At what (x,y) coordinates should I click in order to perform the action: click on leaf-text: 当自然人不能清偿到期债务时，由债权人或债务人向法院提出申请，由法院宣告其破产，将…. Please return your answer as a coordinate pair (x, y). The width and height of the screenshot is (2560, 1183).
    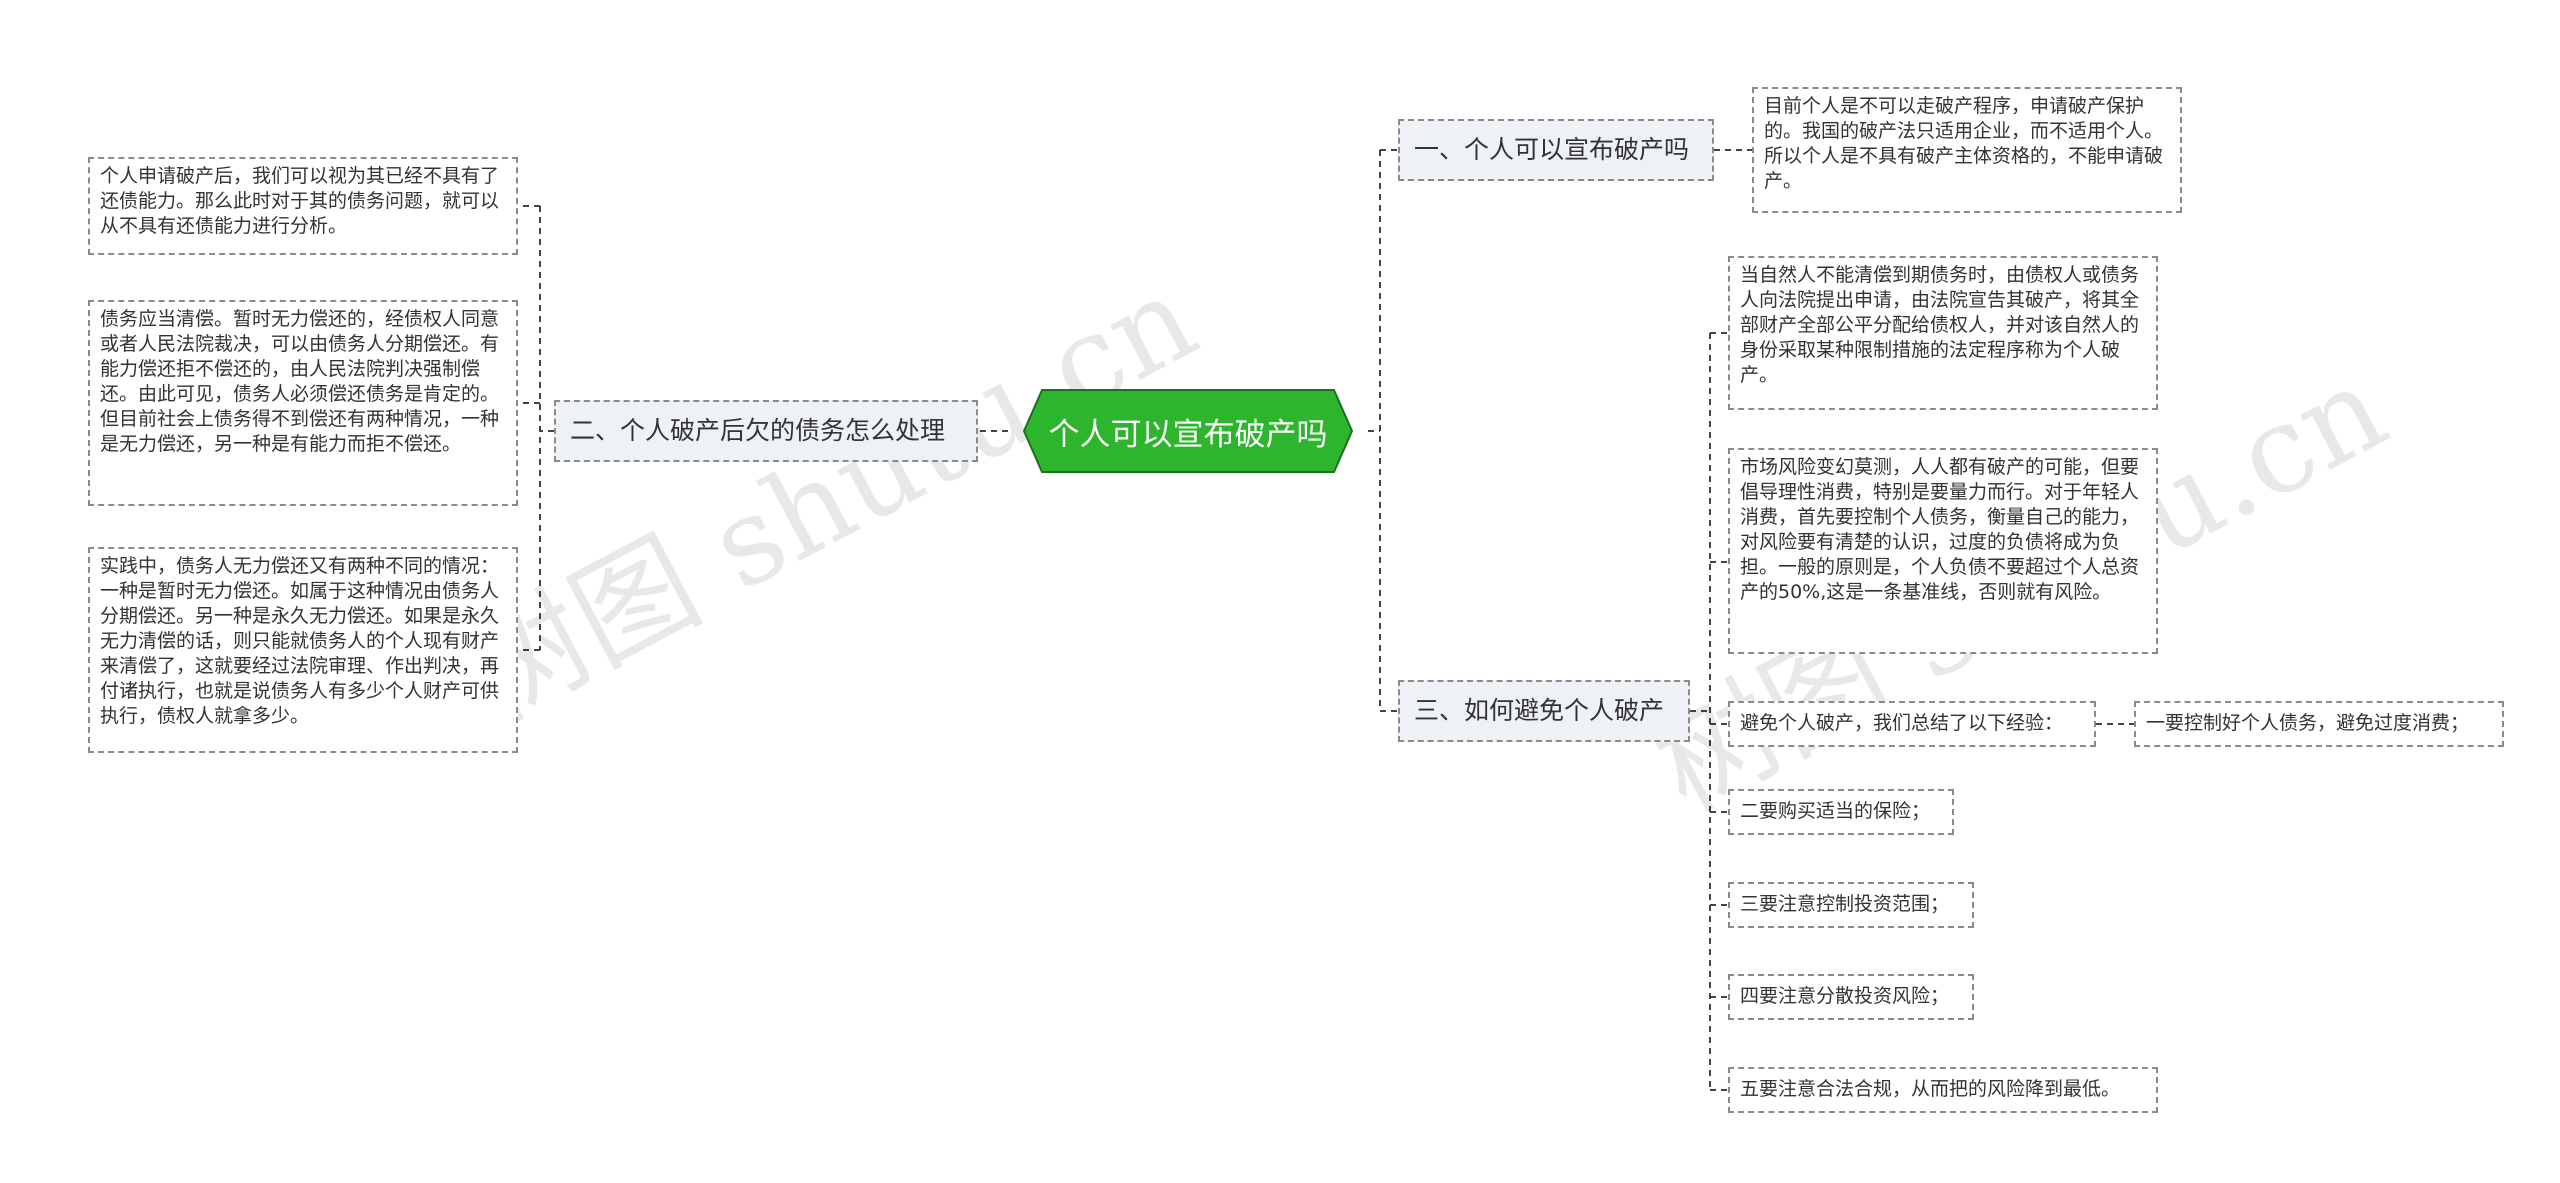
    Looking at the image, I should click on (1940, 325).